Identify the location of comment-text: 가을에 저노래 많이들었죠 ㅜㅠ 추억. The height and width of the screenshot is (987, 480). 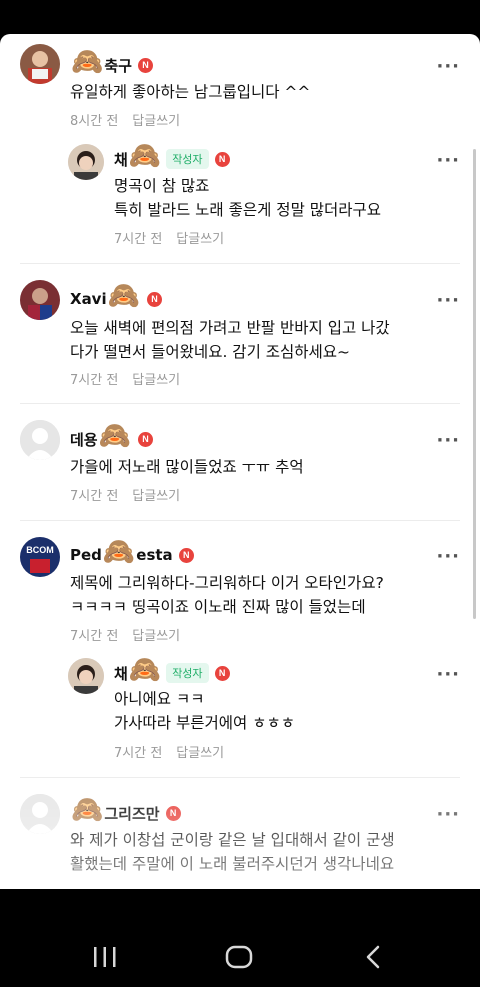
(187, 467).